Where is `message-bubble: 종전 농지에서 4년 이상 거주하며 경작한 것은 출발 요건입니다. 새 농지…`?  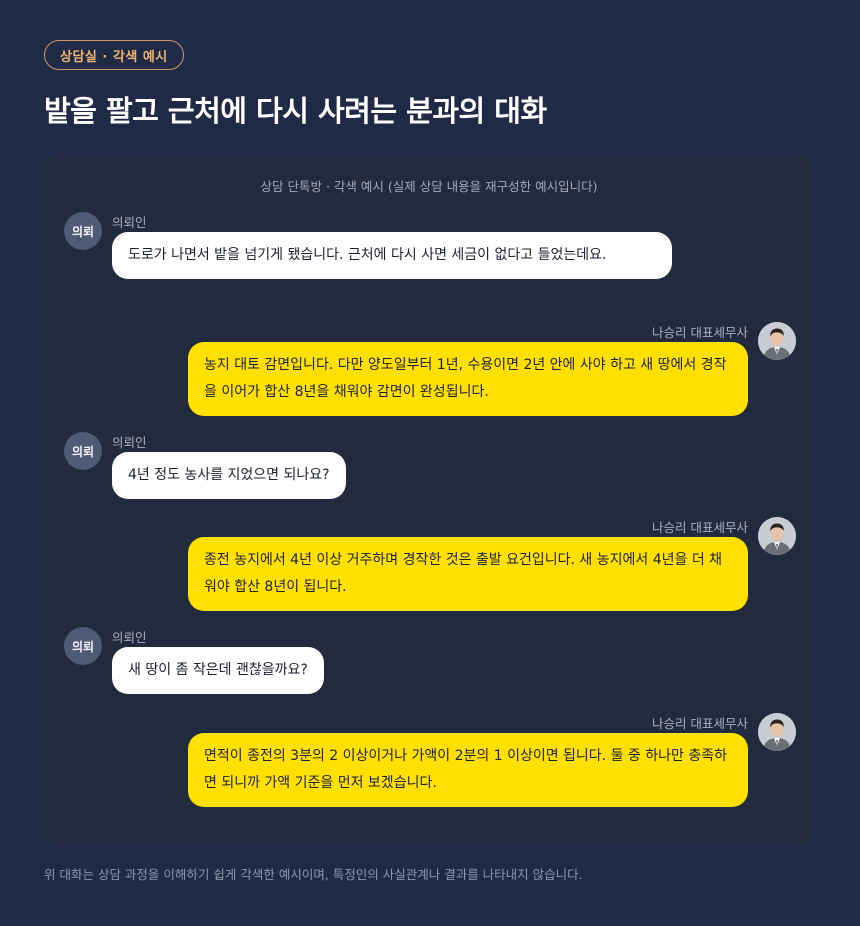 message-bubble: 종전 농지에서 4년 이상 거주하며 경작한 것은 출발 요건입니다. 새 농지… is located at coordinates (468, 574).